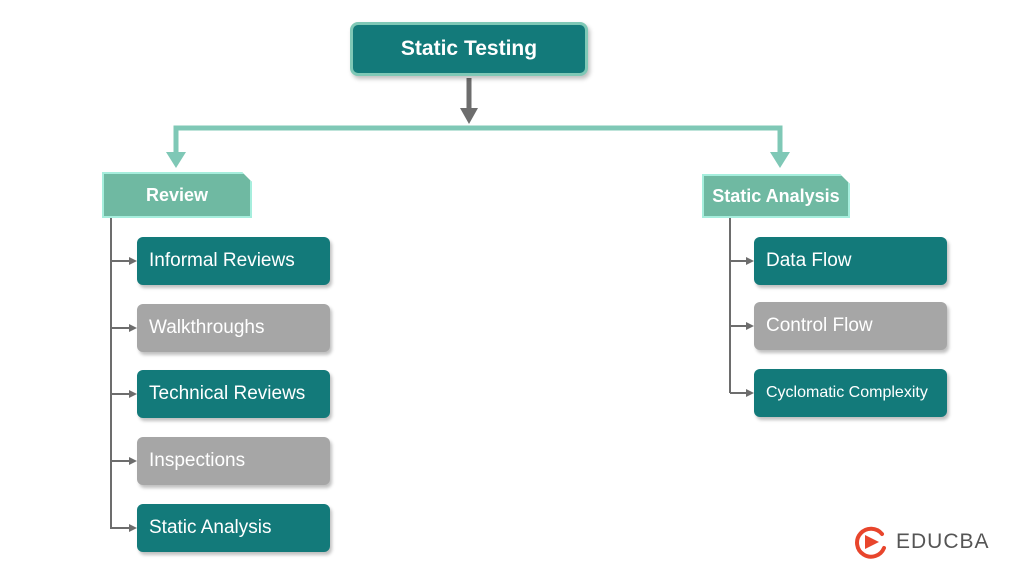 Image resolution: width=1024 pixels, height=576 pixels. Describe the element at coordinates (776, 196) in the screenshot. I see `category-static-analysis: Static Analysis` at that location.